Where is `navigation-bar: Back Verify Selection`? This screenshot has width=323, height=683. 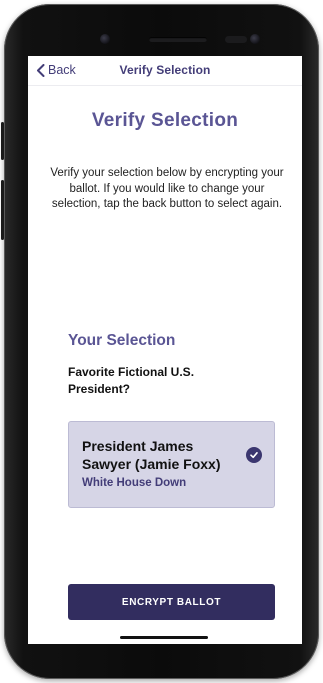 navigation-bar: Back Verify Selection is located at coordinates (165, 71).